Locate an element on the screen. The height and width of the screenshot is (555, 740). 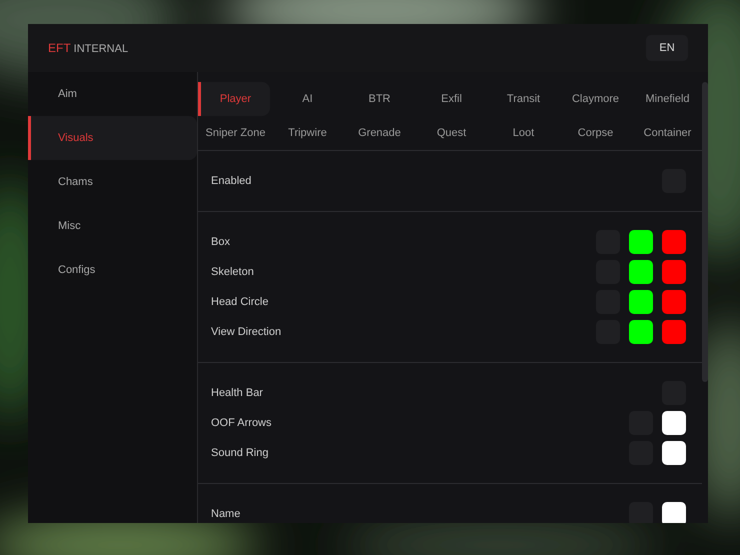
tab: Claymore is located at coordinates (594, 99).